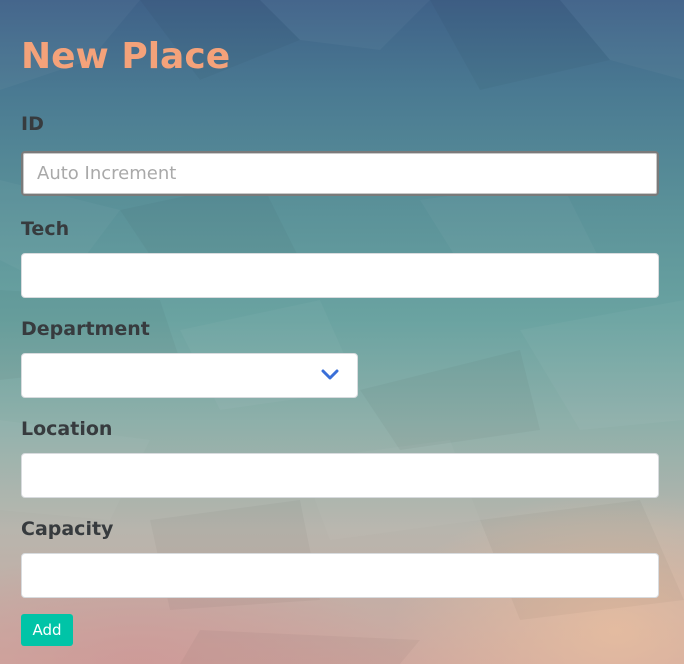  What do you see at coordinates (340, 475) in the screenshot?
I see `location-field` at bounding box center [340, 475].